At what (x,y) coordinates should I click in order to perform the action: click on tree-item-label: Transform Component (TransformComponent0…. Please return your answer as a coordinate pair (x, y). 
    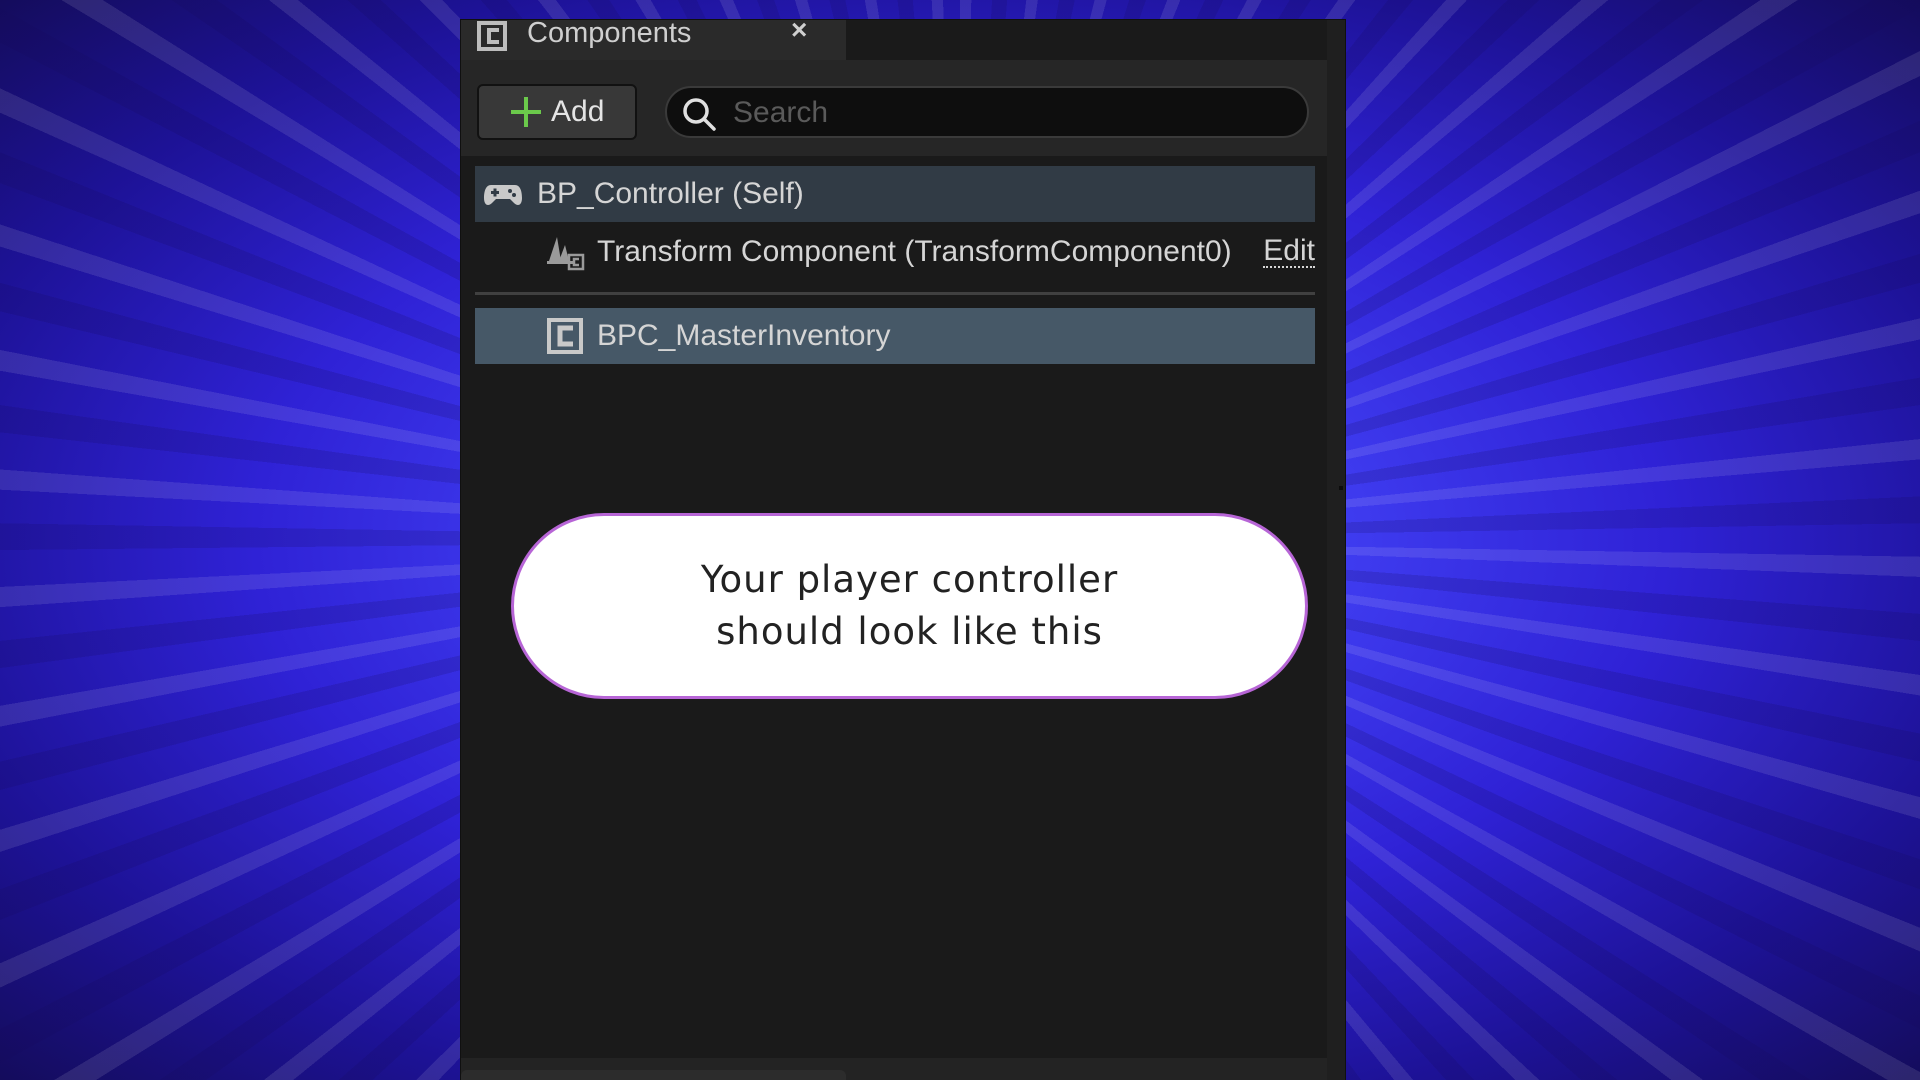
    Looking at the image, I should click on (914, 251).